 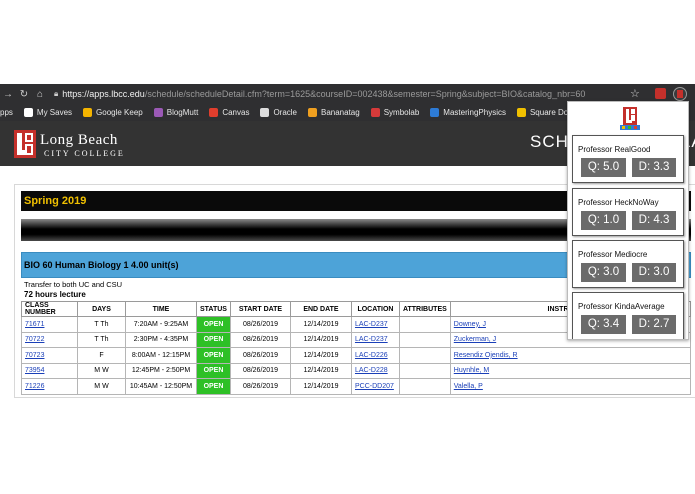 What do you see at coordinates (49, 370) in the screenshot?
I see `cell-class-number: 73954` at bounding box center [49, 370].